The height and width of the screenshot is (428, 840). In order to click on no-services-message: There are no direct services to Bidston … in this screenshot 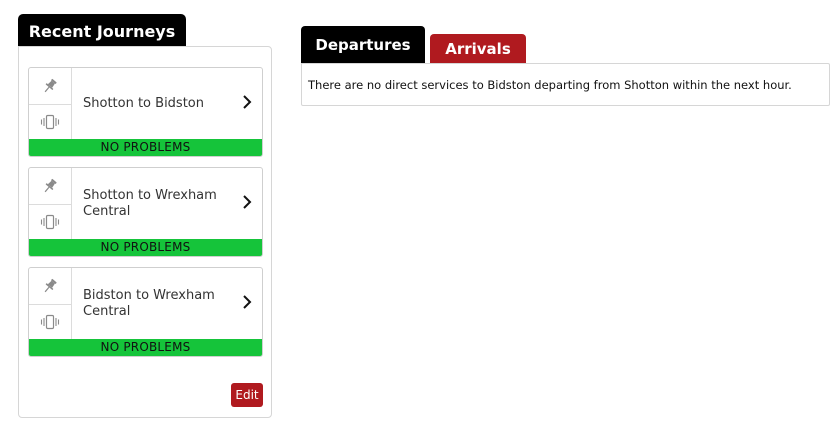, I will do `click(550, 84)`.